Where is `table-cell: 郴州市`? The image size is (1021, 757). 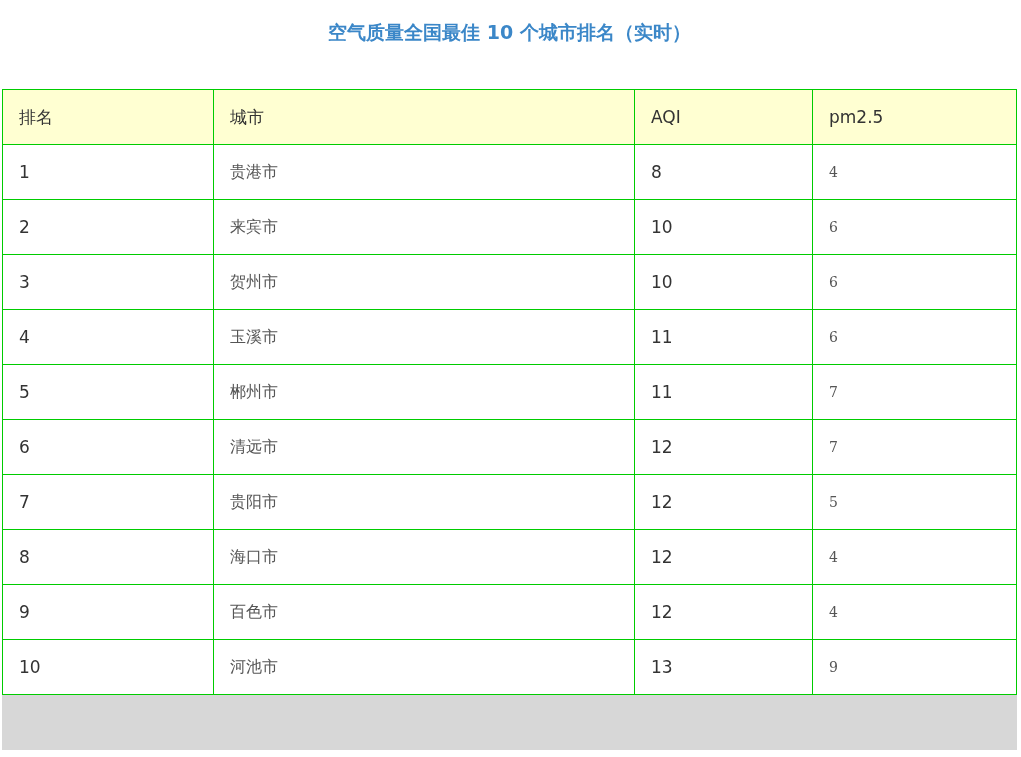 table-cell: 郴州市 is located at coordinates (424, 392).